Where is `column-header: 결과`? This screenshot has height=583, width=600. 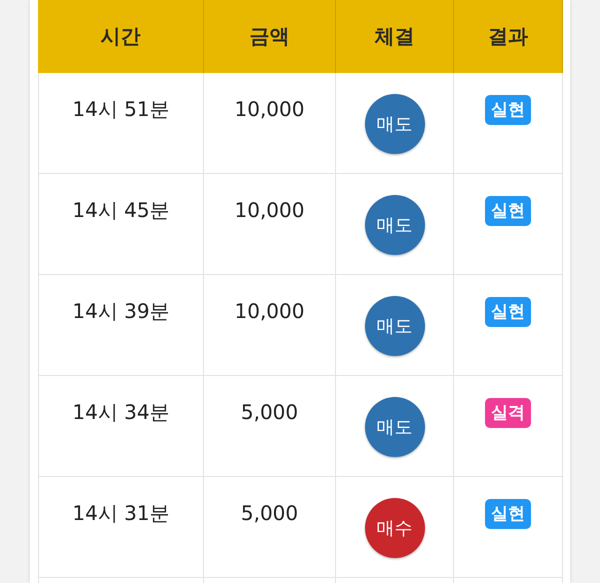
column-header: 결과 is located at coordinates (508, 36).